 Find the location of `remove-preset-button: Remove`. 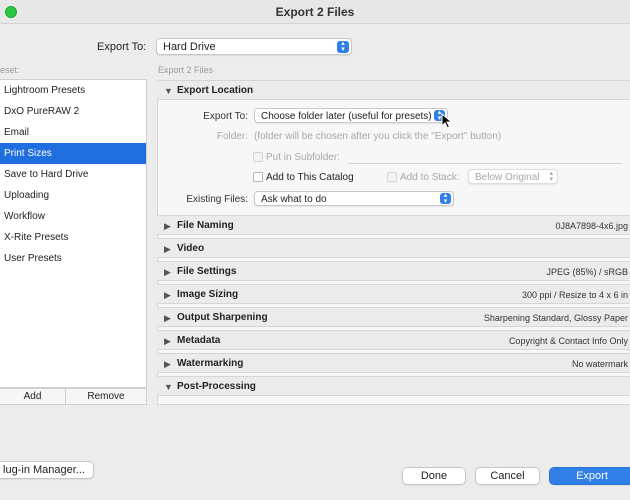

remove-preset-button: Remove is located at coordinates (106, 397).